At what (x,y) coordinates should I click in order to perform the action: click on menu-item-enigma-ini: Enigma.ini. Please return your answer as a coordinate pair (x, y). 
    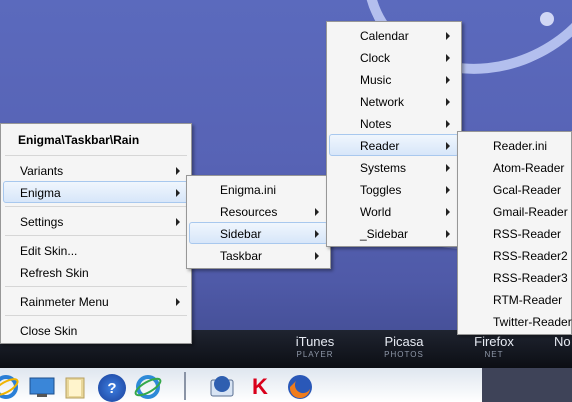
    Looking at the image, I should click on (258, 189).